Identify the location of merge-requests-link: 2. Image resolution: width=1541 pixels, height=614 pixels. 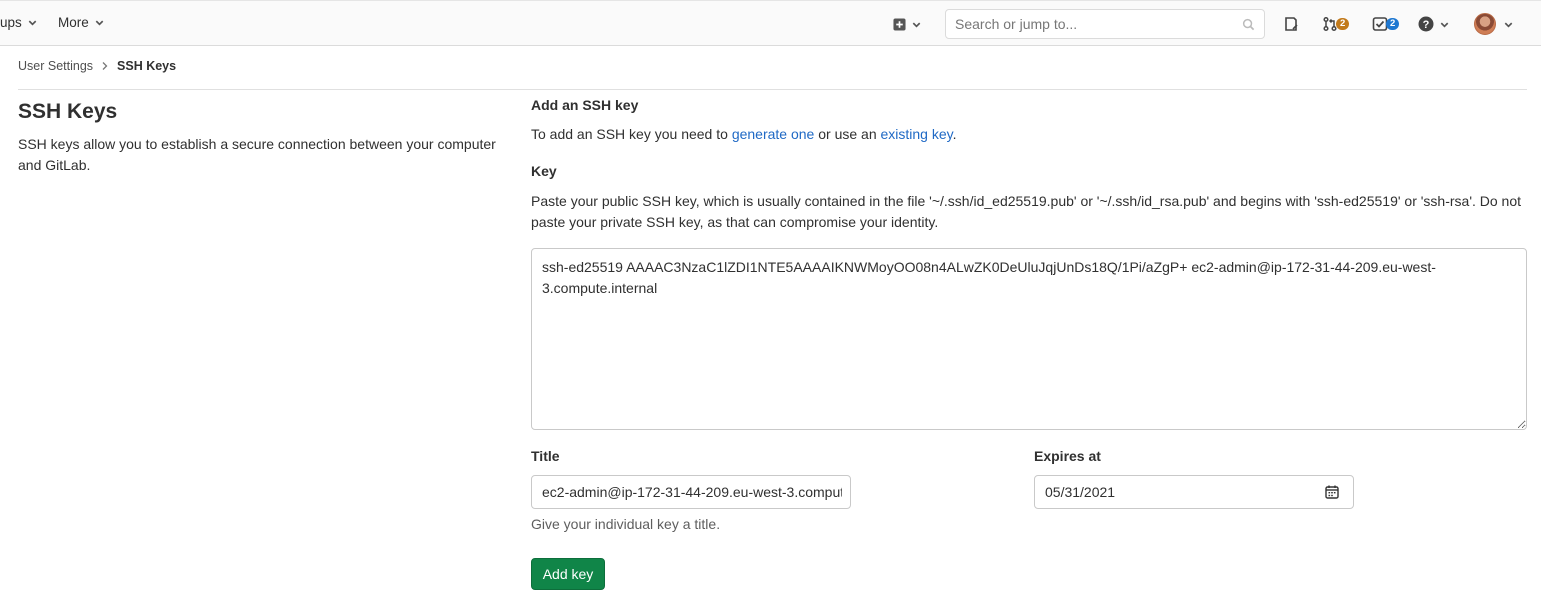
(1336, 24).